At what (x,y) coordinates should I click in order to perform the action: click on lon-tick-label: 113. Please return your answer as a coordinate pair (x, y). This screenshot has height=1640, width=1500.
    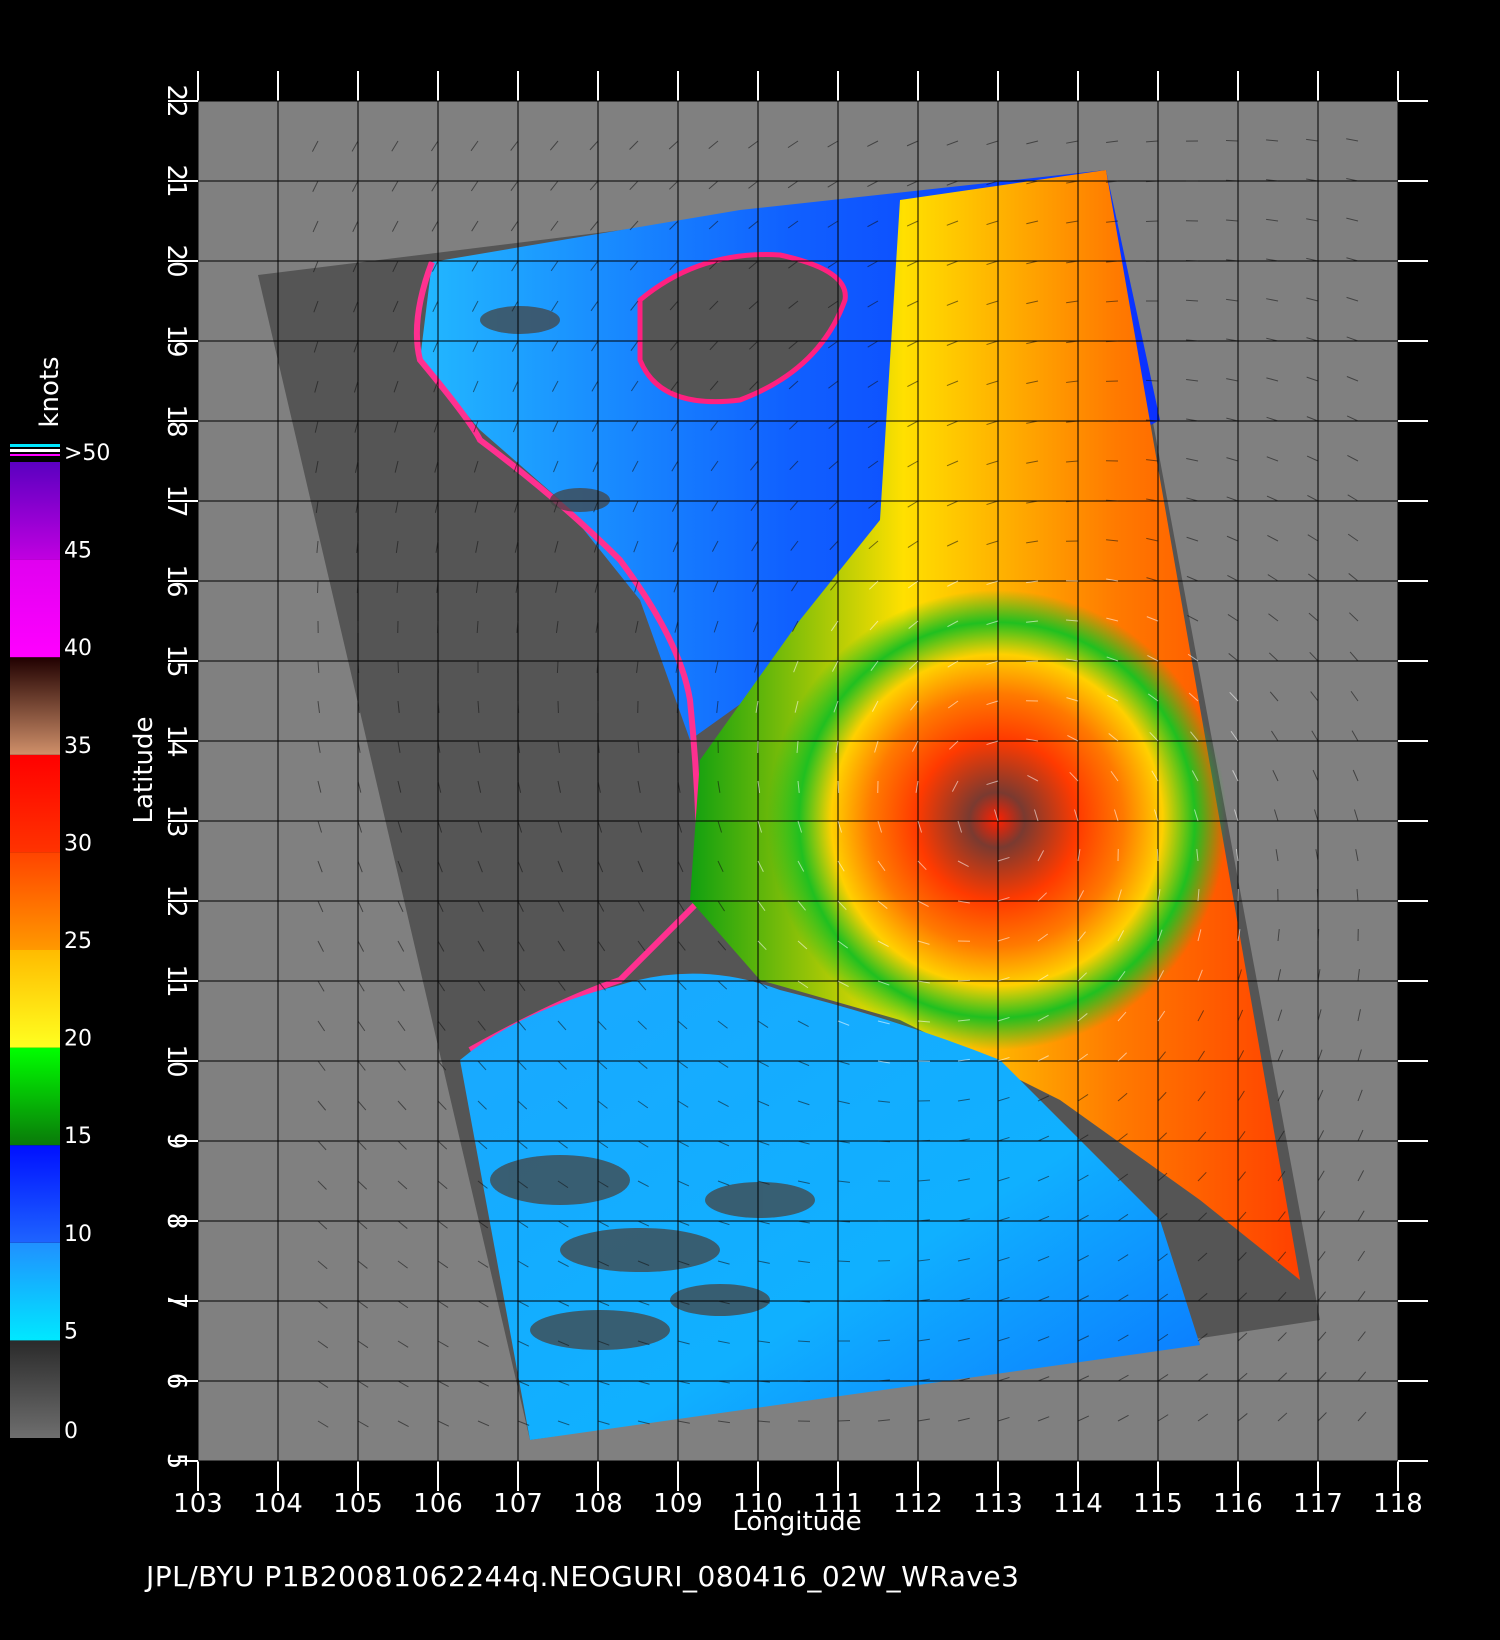
    Looking at the image, I should click on (998, 1504).